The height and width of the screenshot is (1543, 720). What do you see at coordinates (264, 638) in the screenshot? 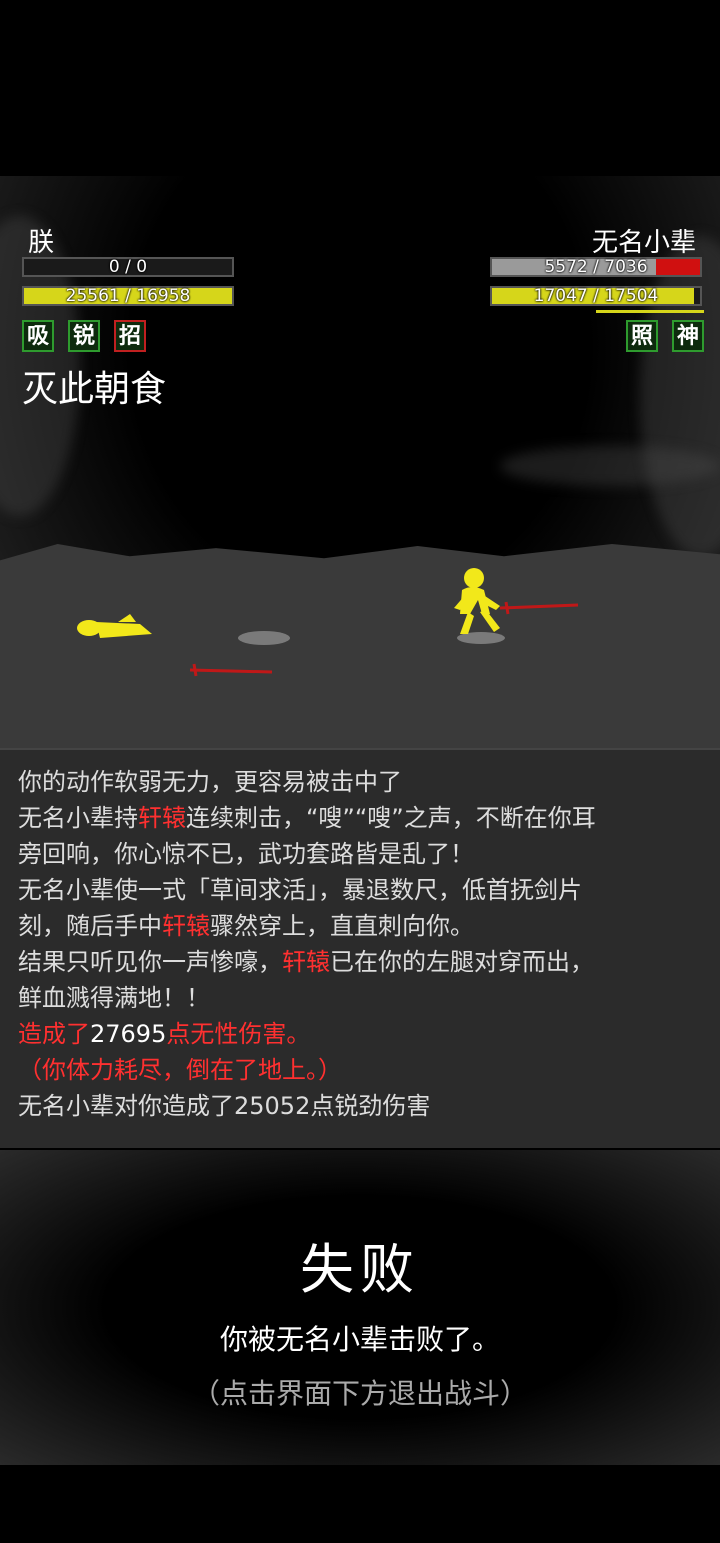
I see `shadow-icon` at bounding box center [264, 638].